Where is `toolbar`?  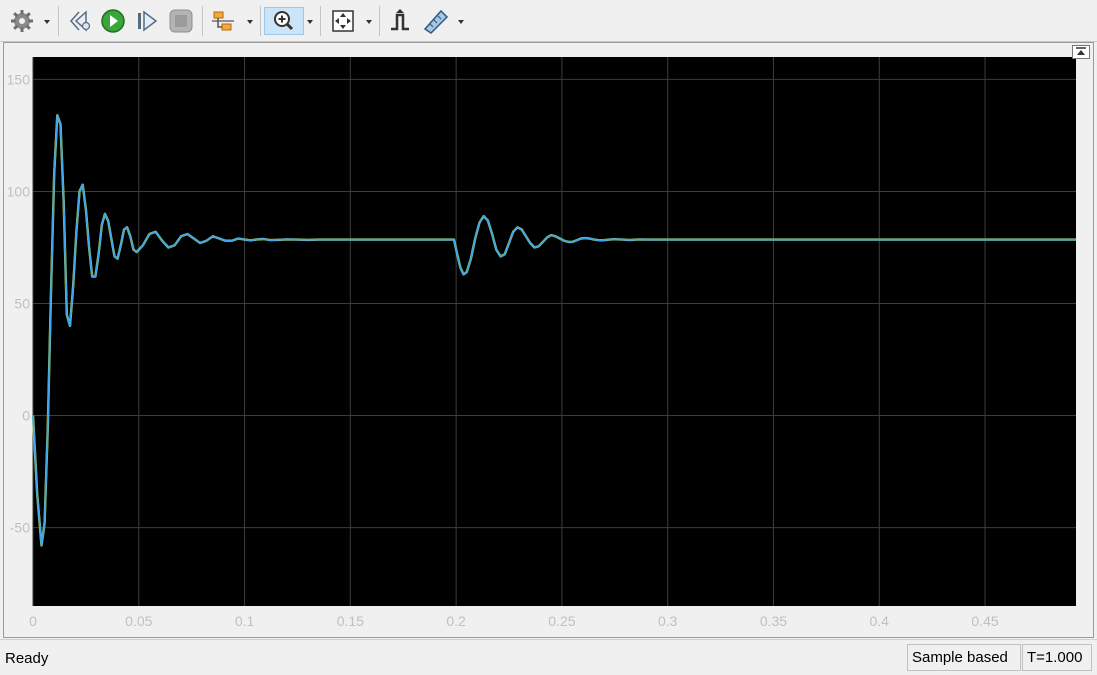 toolbar is located at coordinates (548, 21).